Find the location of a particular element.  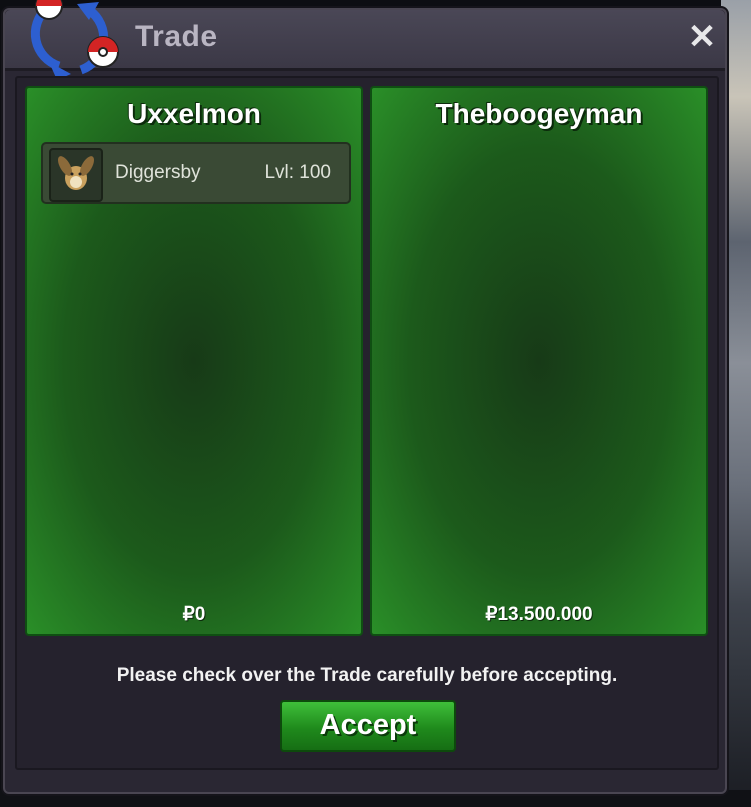

accept-button: Accept is located at coordinates (368, 726).